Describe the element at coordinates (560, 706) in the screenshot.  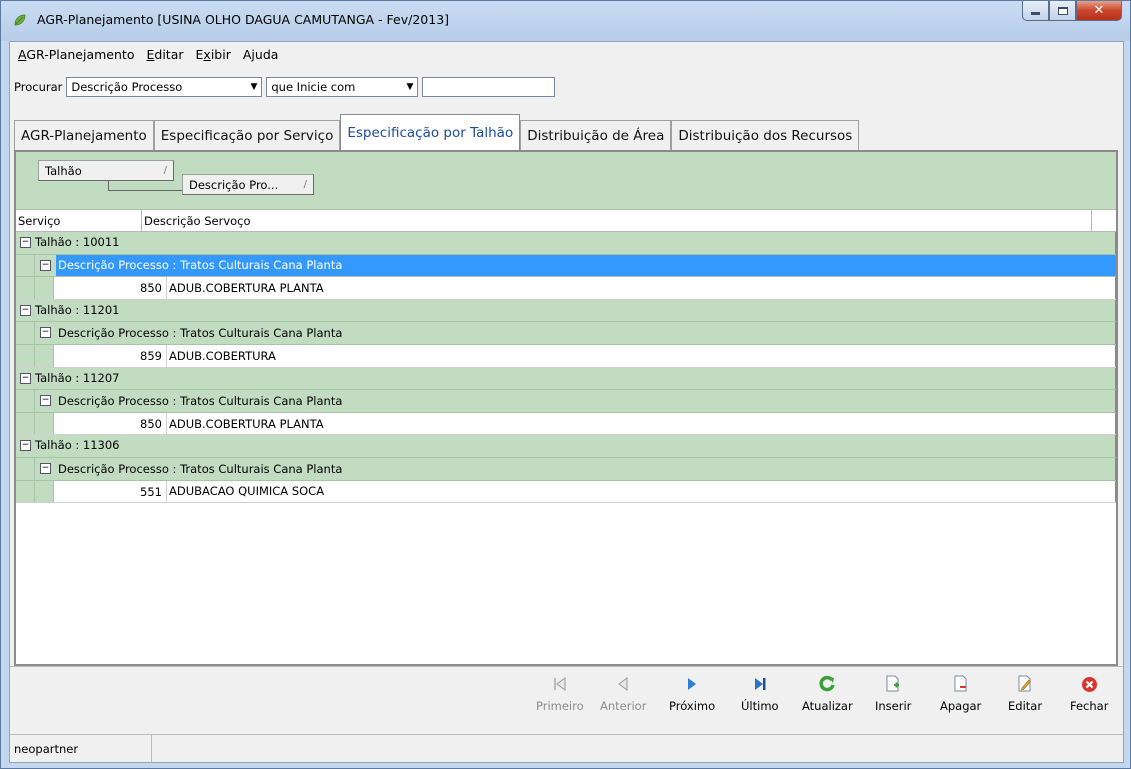
I see `primeiro-label: Primeiro` at that location.